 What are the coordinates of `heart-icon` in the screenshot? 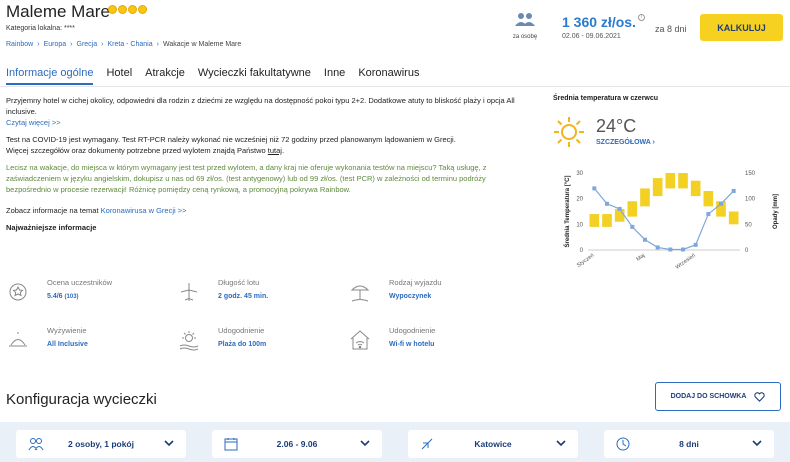 It's located at (760, 396).